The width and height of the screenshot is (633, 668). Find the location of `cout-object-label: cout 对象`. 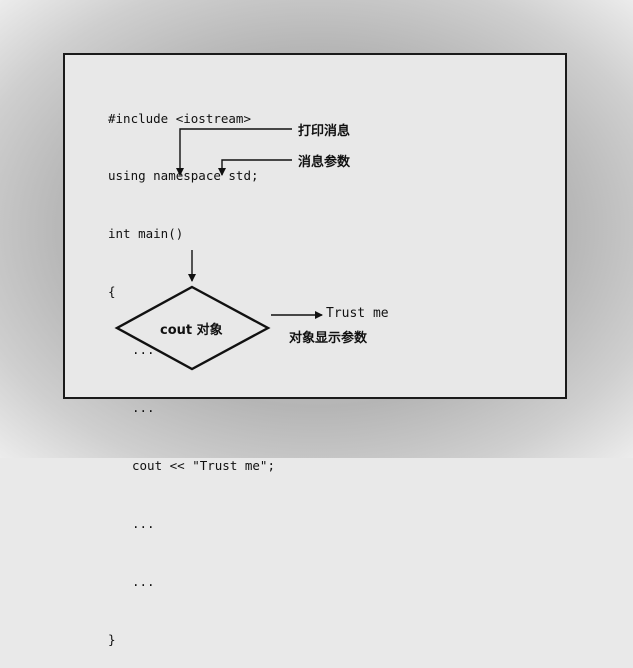

cout-object-label: cout 对象 is located at coordinates (191, 330).